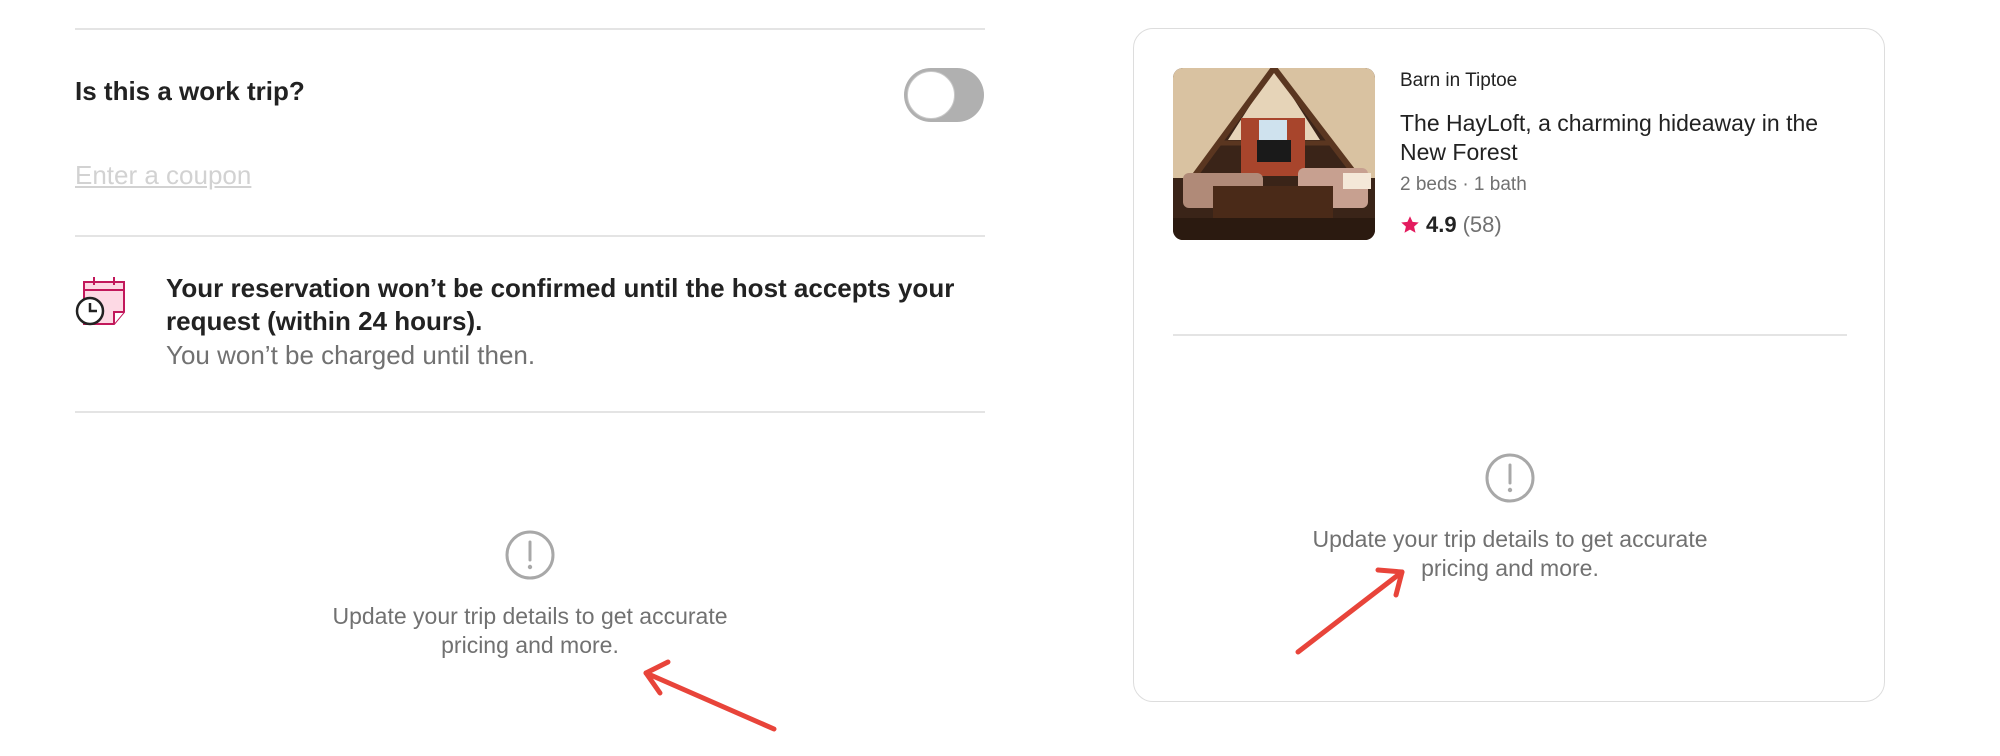 This screenshot has width=2000, height=756. Describe the element at coordinates (163, 175) in the screenshot. I see `coupon-link: Enter a coupon` at that location.